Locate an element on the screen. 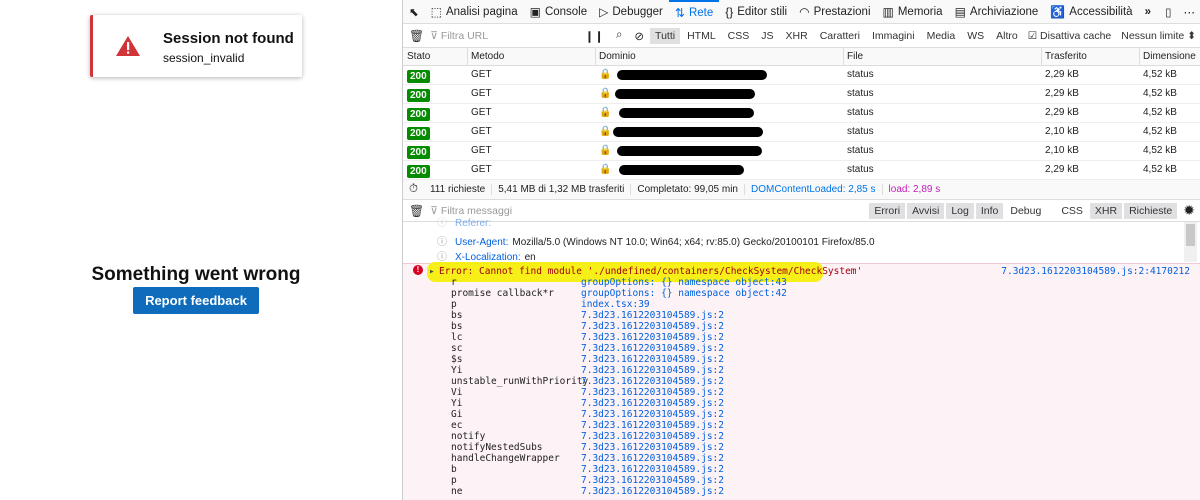 This screenshot has width=1200, height=500. method: GET is located at coordinates (481, 93).